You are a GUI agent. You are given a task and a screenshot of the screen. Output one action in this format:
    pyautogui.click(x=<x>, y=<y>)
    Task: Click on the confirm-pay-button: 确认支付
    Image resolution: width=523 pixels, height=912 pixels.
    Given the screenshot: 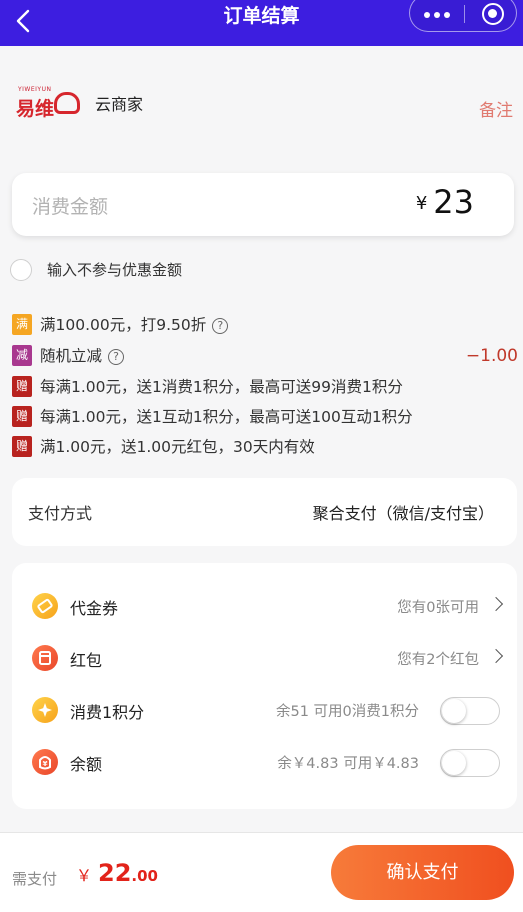 What is the action you would take?
    pyautogui.click(x=422, y=872)
    